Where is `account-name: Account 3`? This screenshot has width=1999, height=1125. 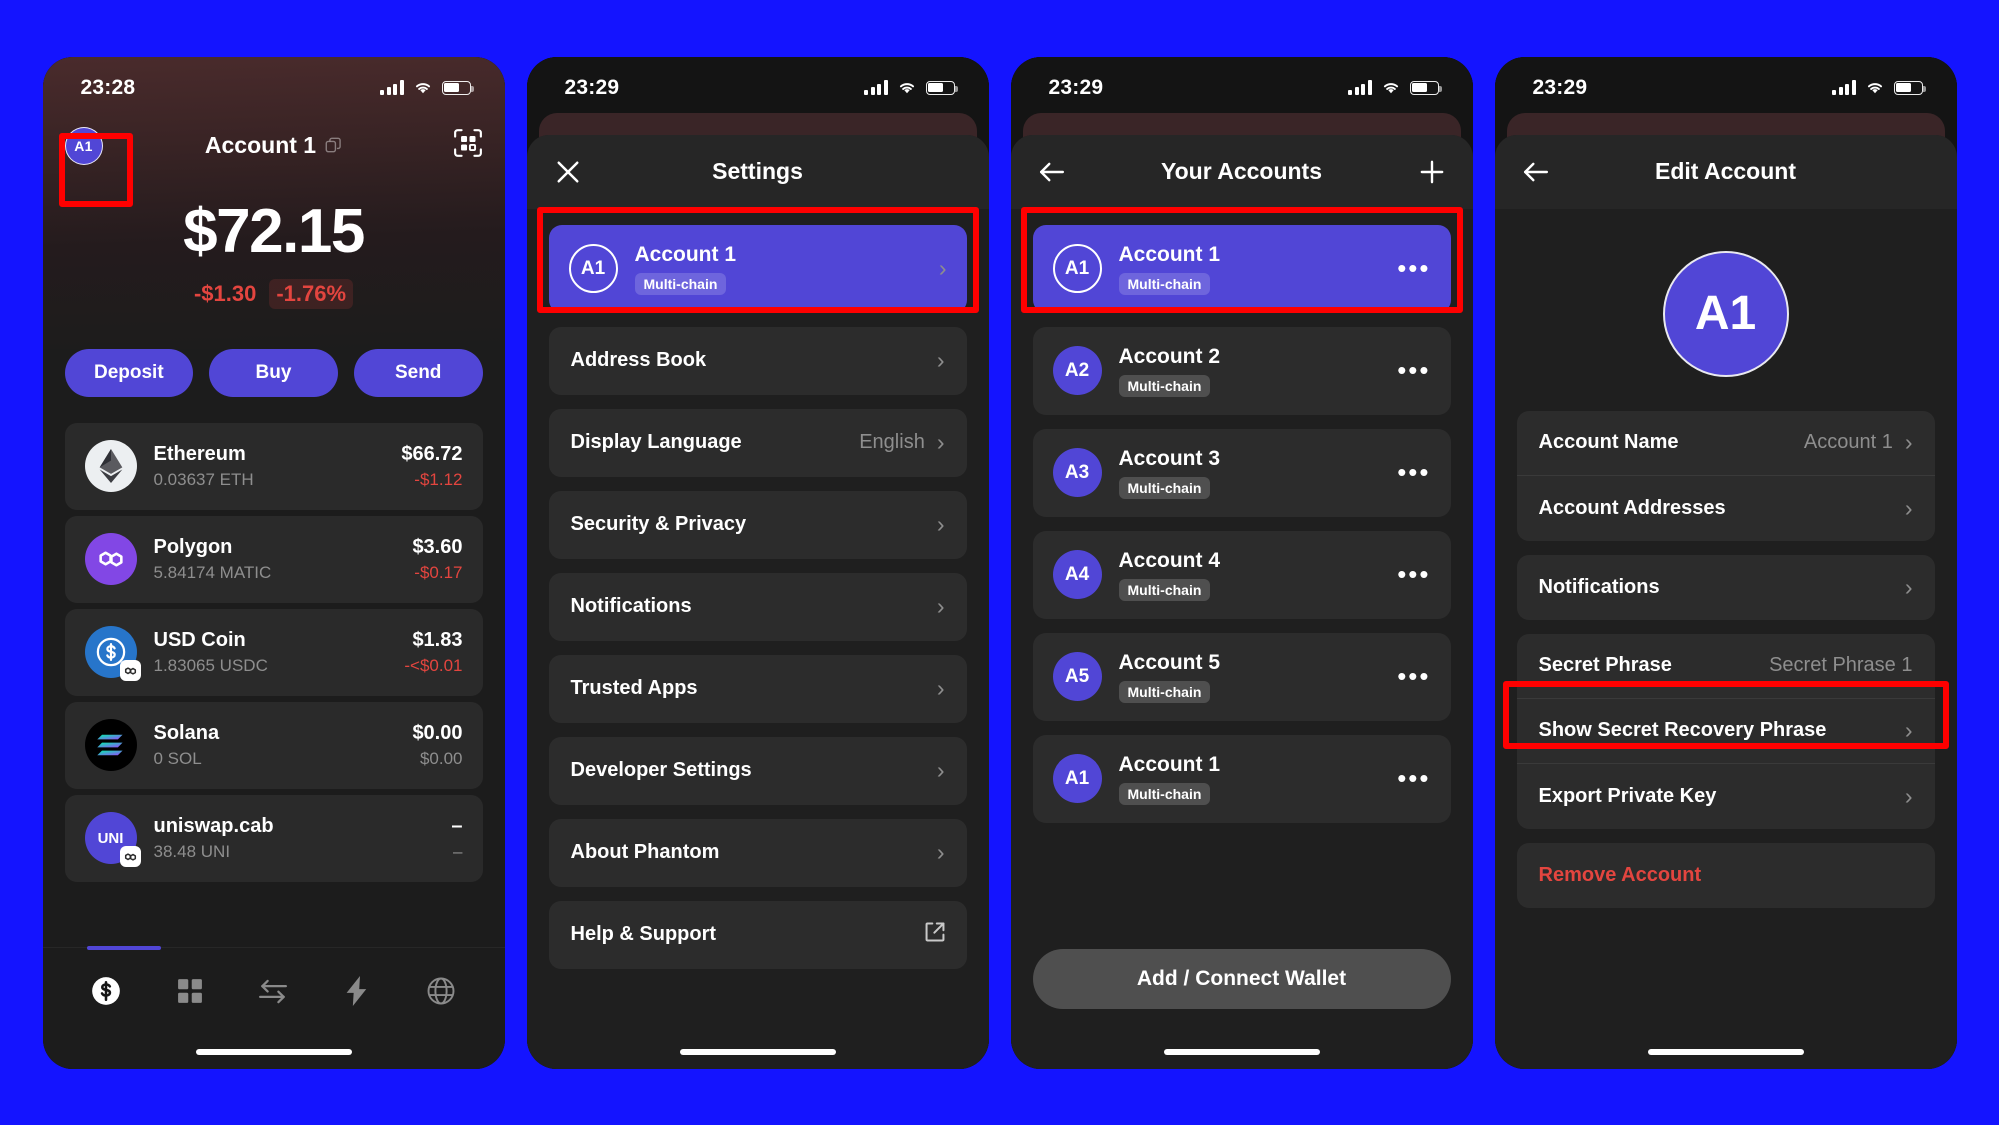 account-name: Account 3 is located at coordinates (1169, 458).